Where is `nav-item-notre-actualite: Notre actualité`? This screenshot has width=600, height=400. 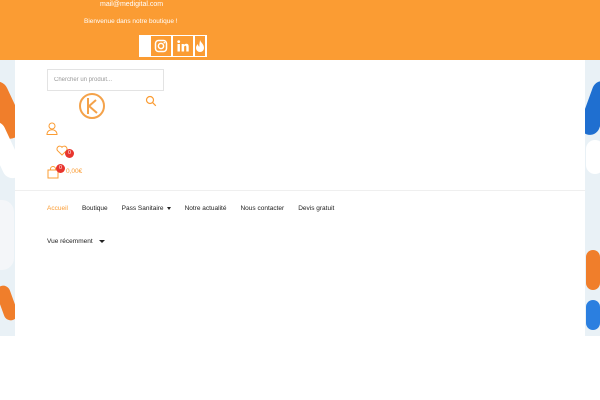
nav-item-notre-actualite: Notre actualité is located at coordinates (206, 208).